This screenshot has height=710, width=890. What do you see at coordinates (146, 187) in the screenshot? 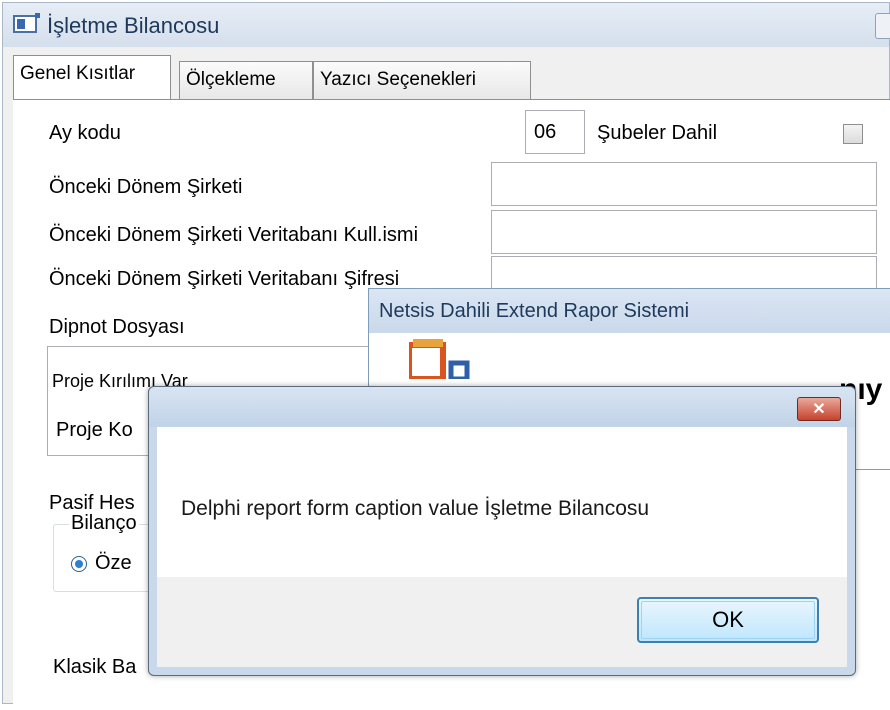
I see `onceki-sirket-label: Önceki Dönem Şirketi` at bounding box center [146, 187].